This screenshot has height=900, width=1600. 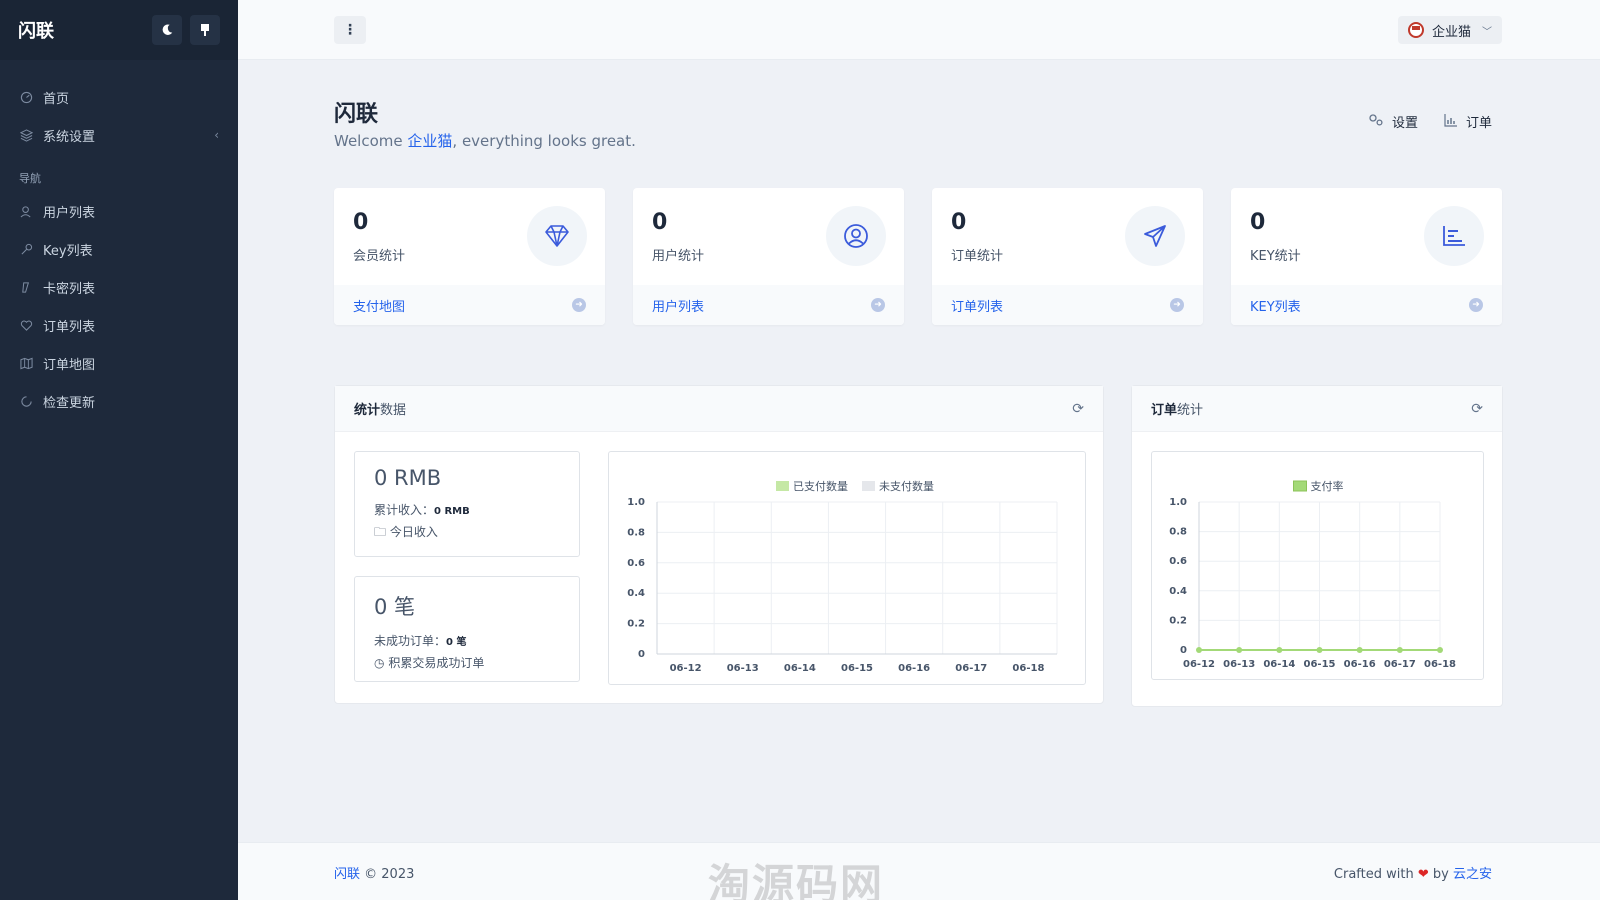 What do you see at coordinates (119, 249) in the screenshot?
I see `sidebar-item-keys: Key列表` at bounding box center [119, 249].